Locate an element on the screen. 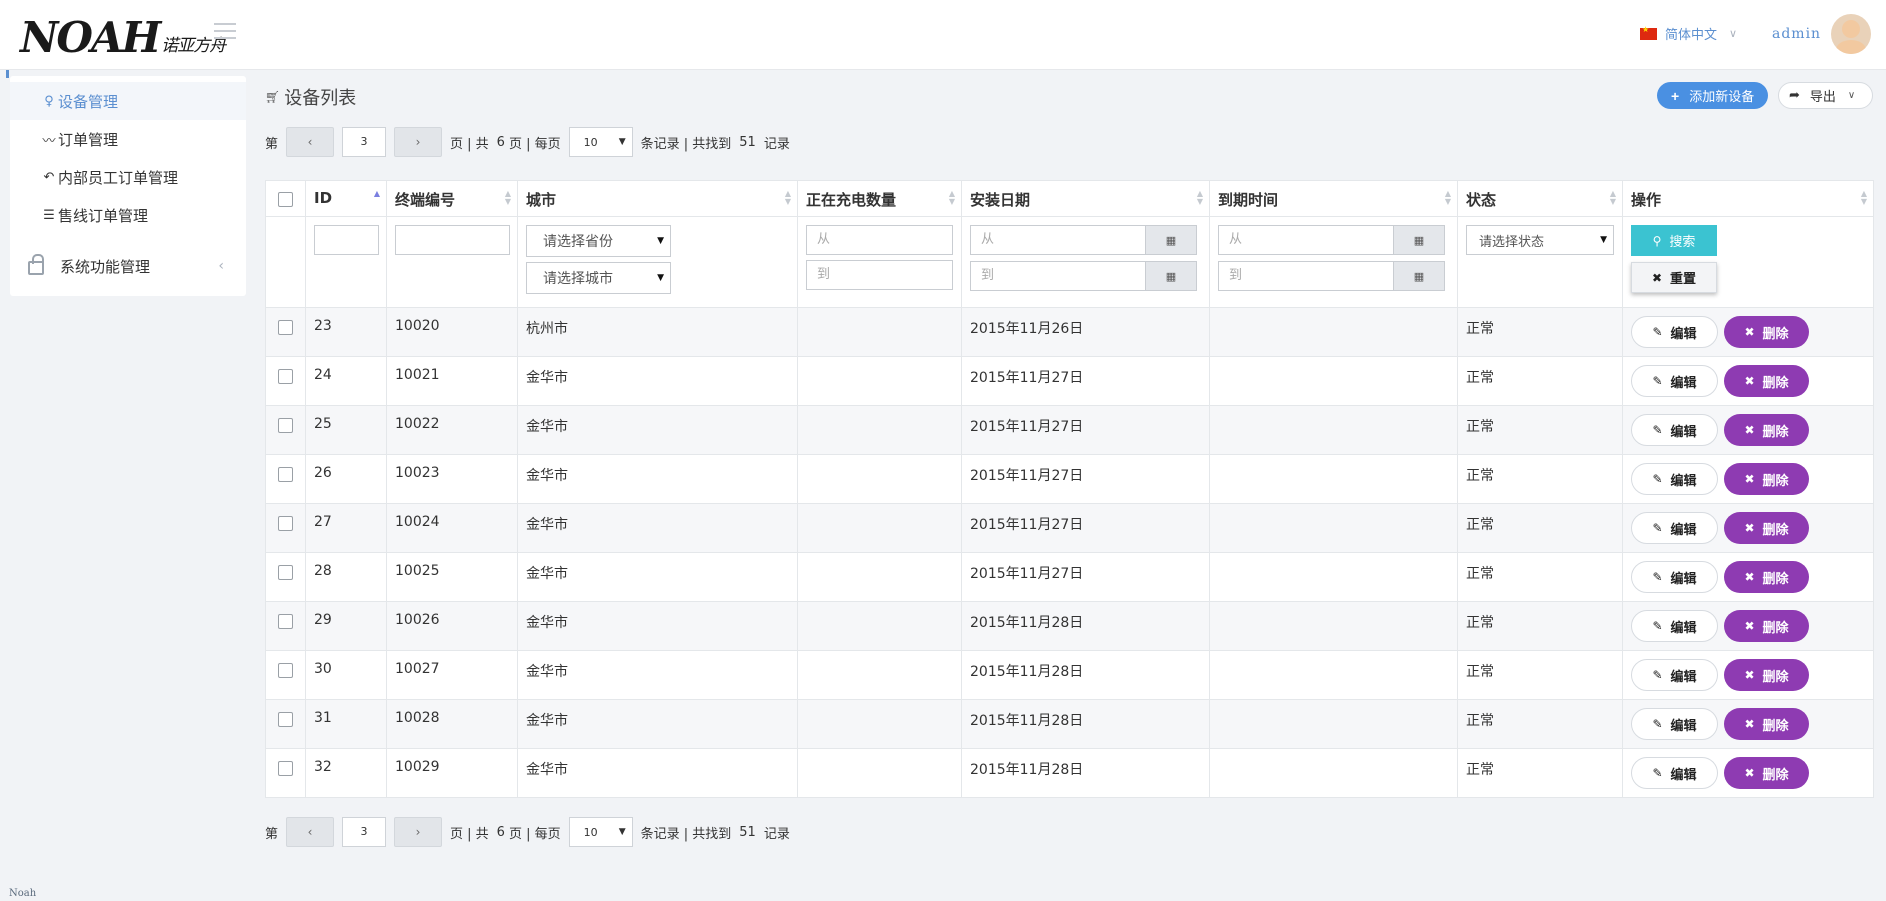  cell-id: 26 is located at coordinates (346, 479).